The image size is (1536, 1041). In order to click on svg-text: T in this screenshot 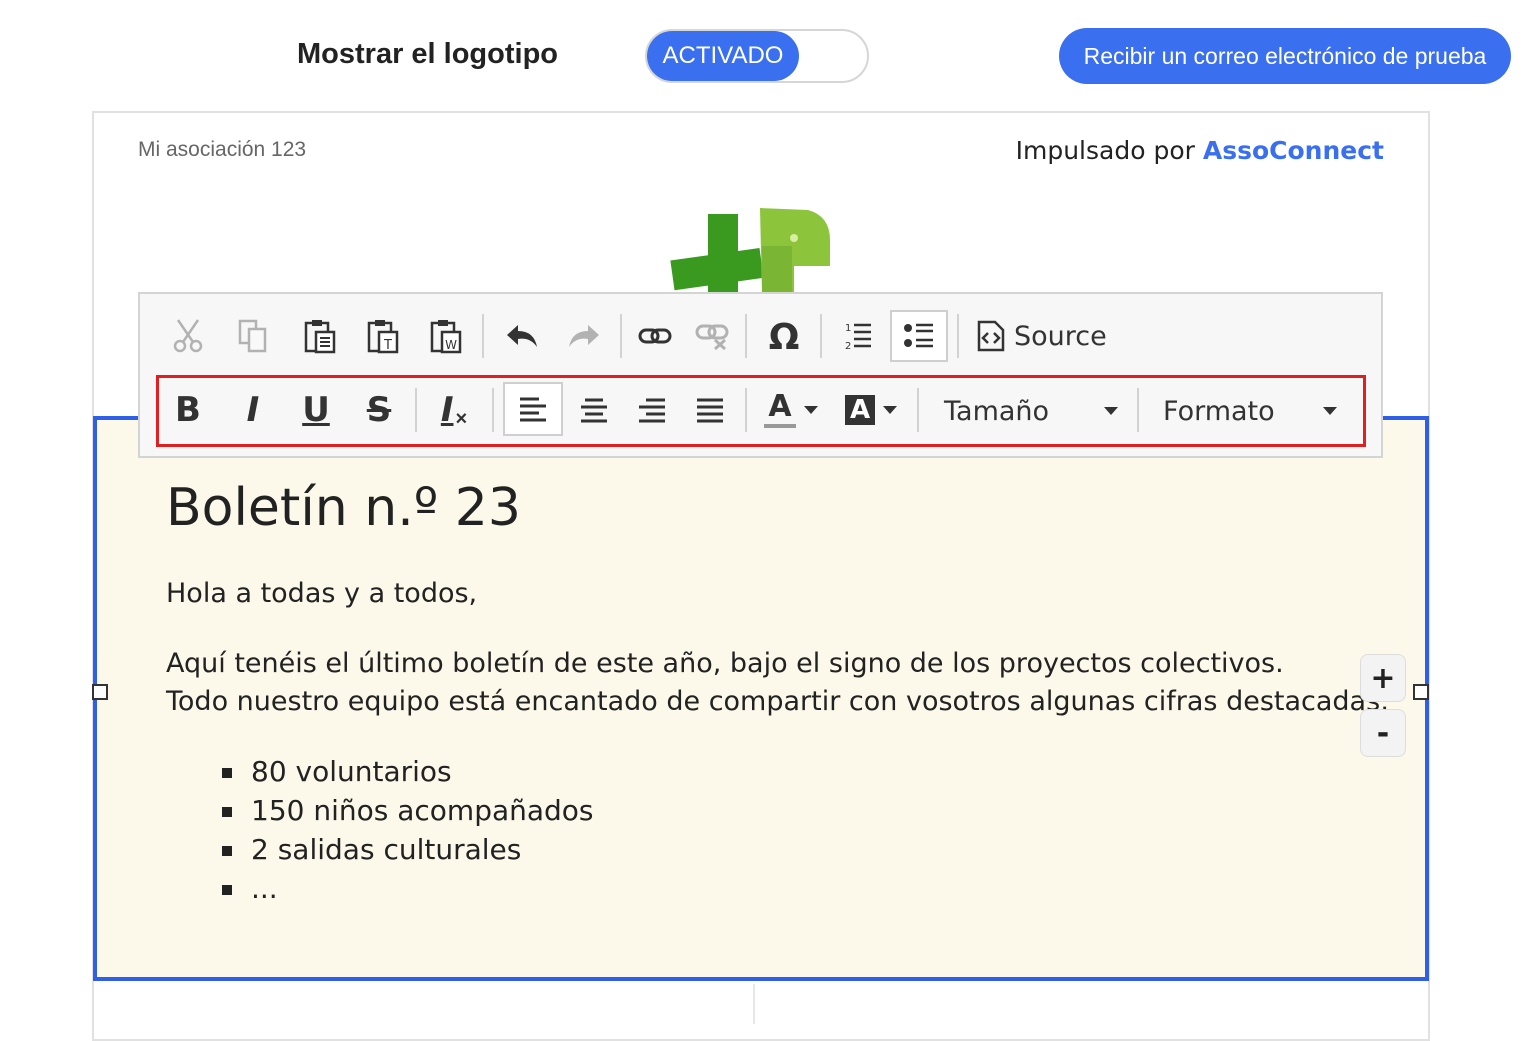, I will do `click(387, 345)`.